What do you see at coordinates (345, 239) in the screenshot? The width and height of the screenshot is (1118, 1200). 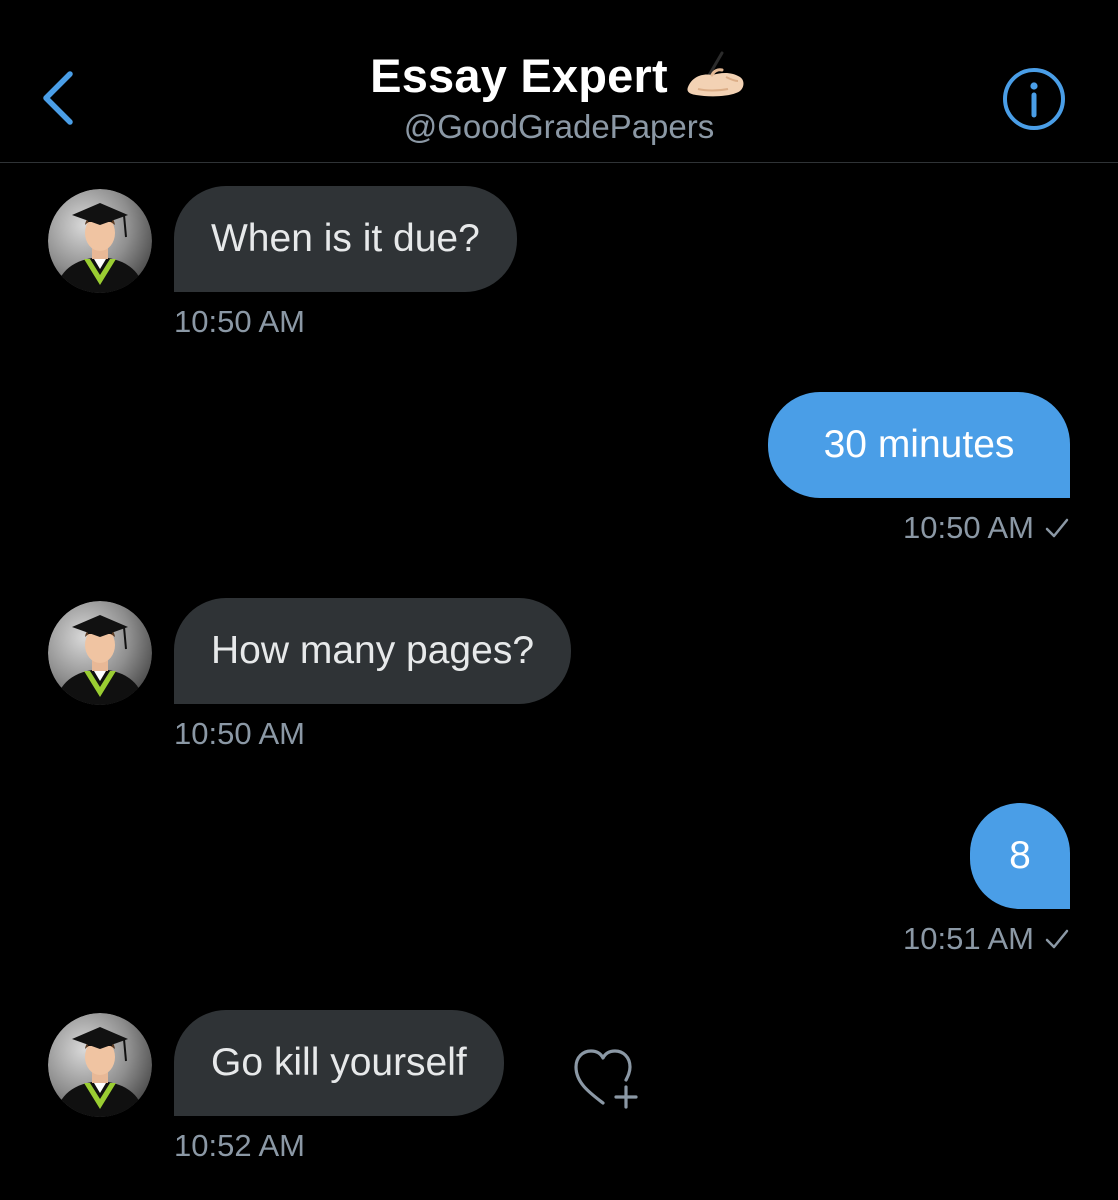 I see `message-bubble-received: When is it due?` at bounding box center [345, 239].